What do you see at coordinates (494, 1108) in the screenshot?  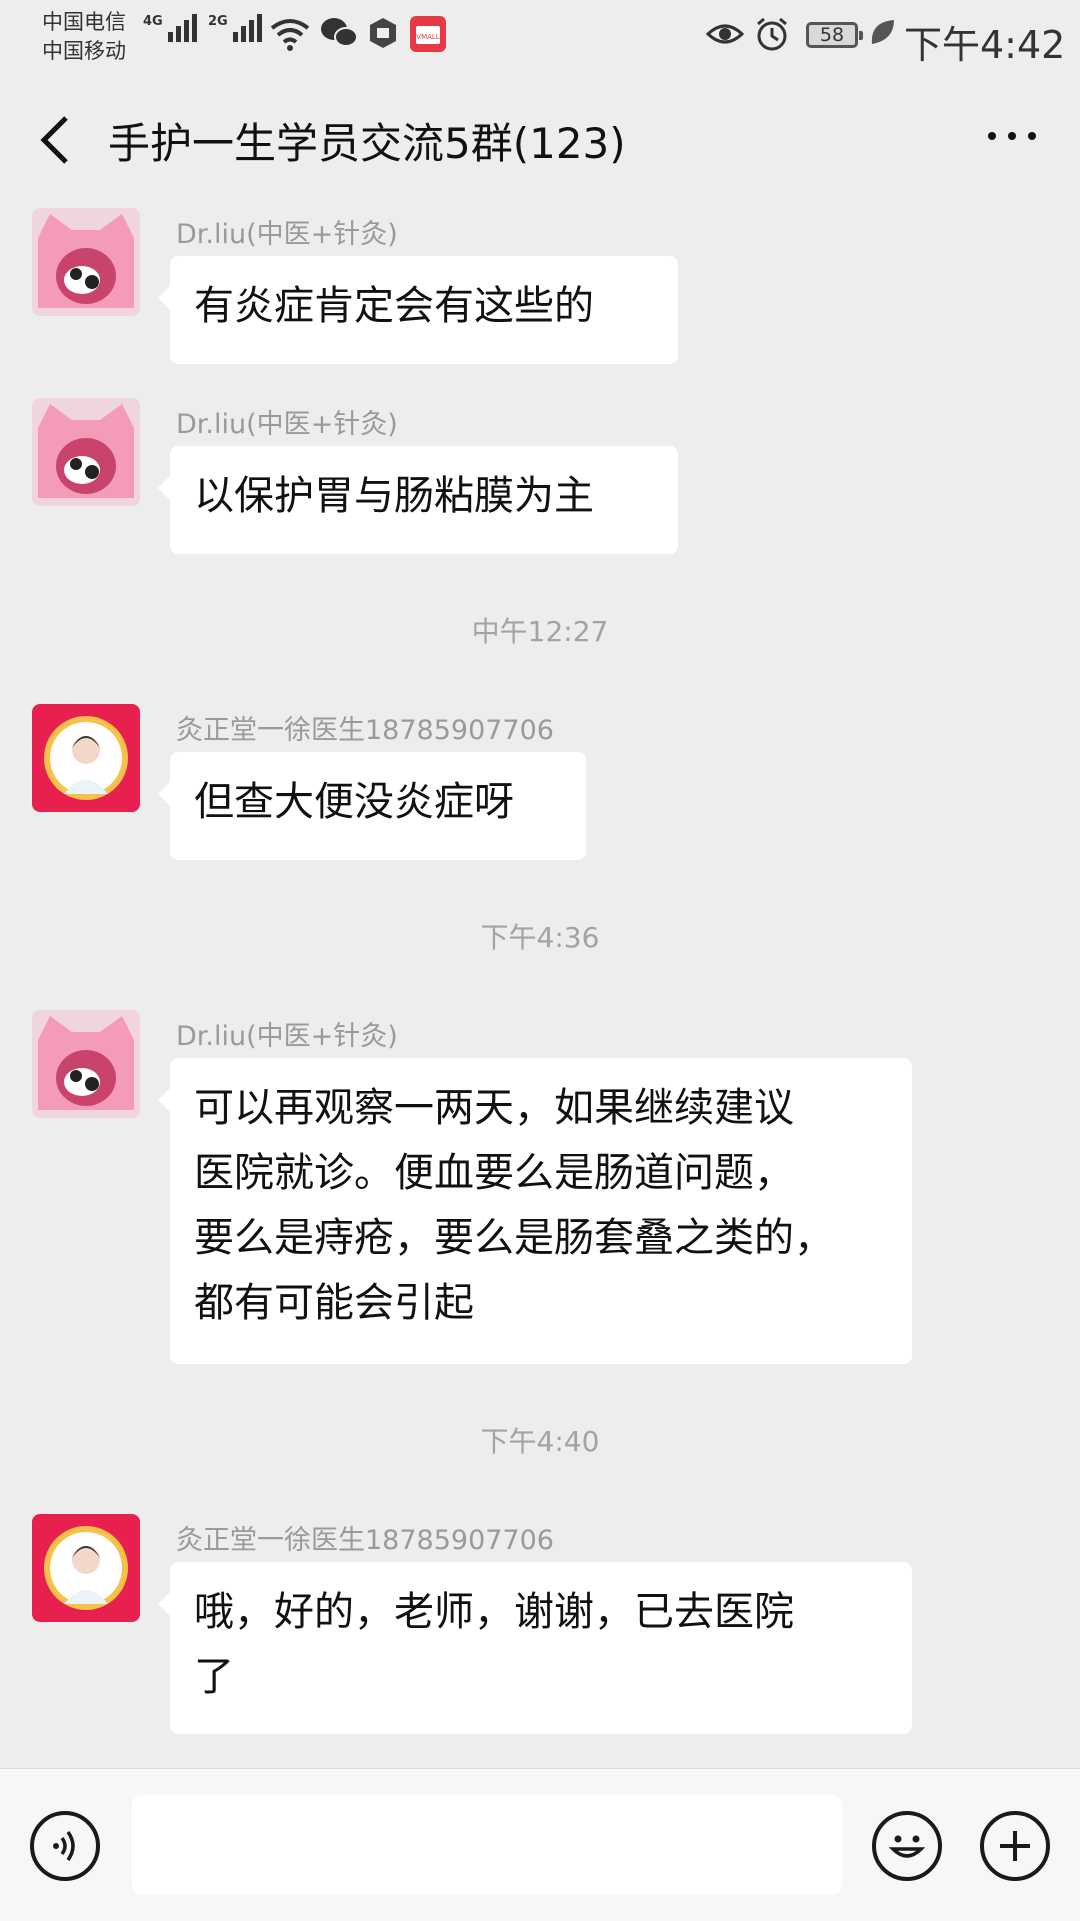 I see `message-line: 可以再观察一两天，如果继续建议` at bounding box center [494, 1108].